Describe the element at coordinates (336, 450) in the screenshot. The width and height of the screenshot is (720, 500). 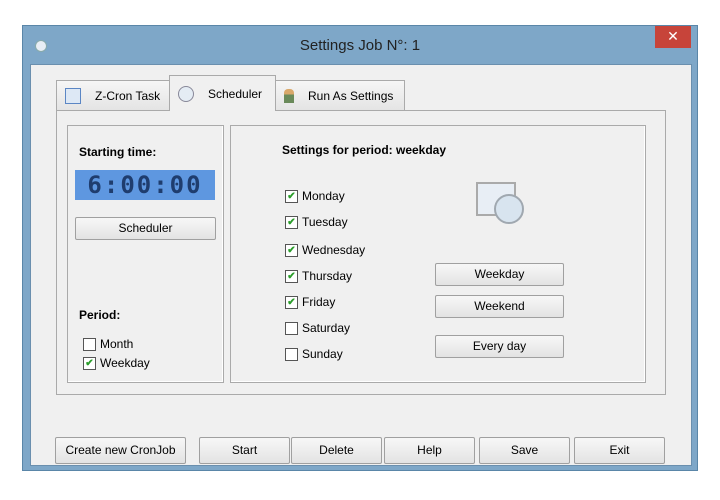
I see `delete-button: Delete` at that location.